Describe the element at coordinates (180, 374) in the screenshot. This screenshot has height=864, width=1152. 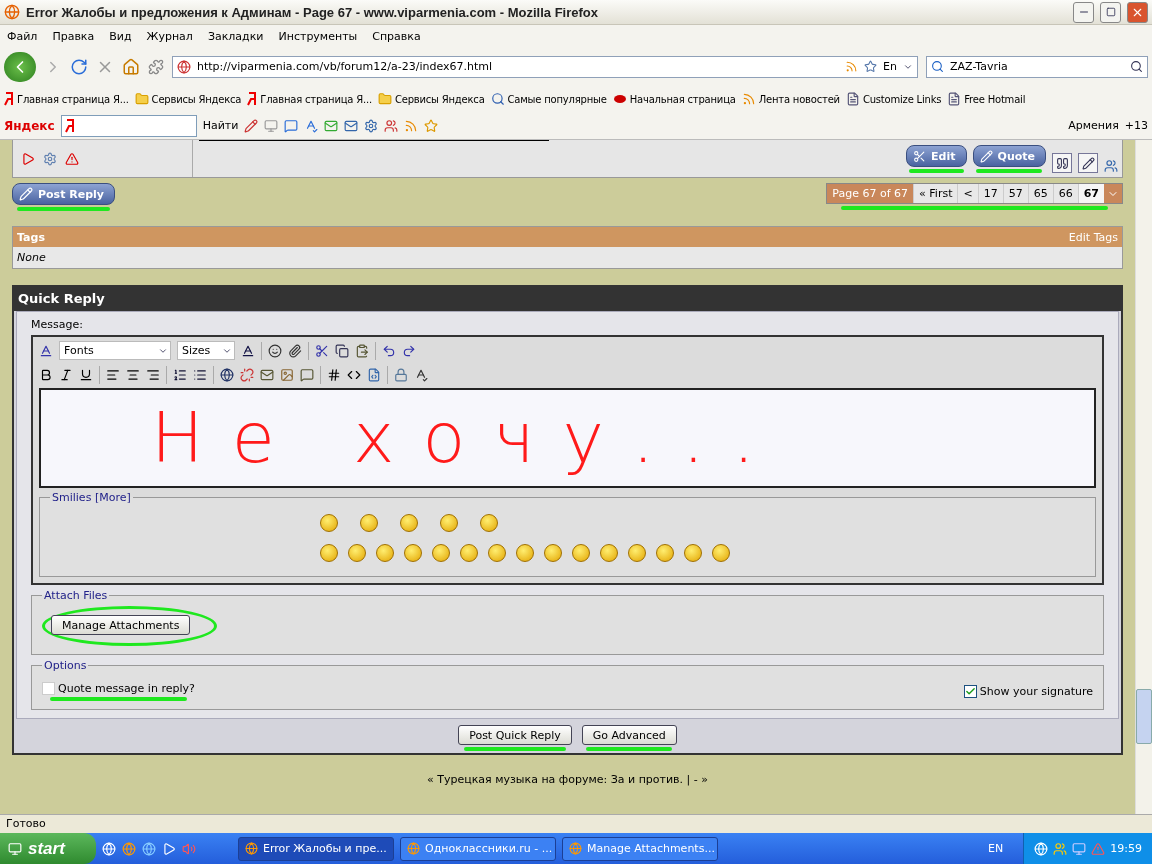
I see `numbered-list-icon` at that location.